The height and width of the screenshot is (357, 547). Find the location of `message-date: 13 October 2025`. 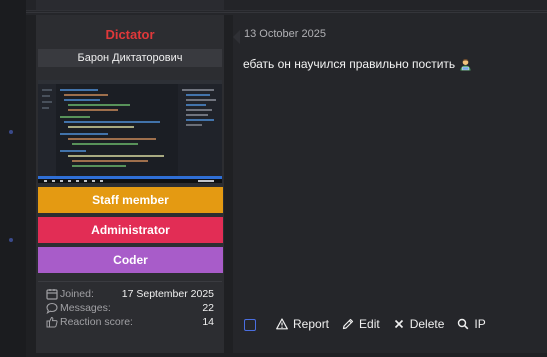

message-date: 13 October 2025 is located at coordinates (285, 34).